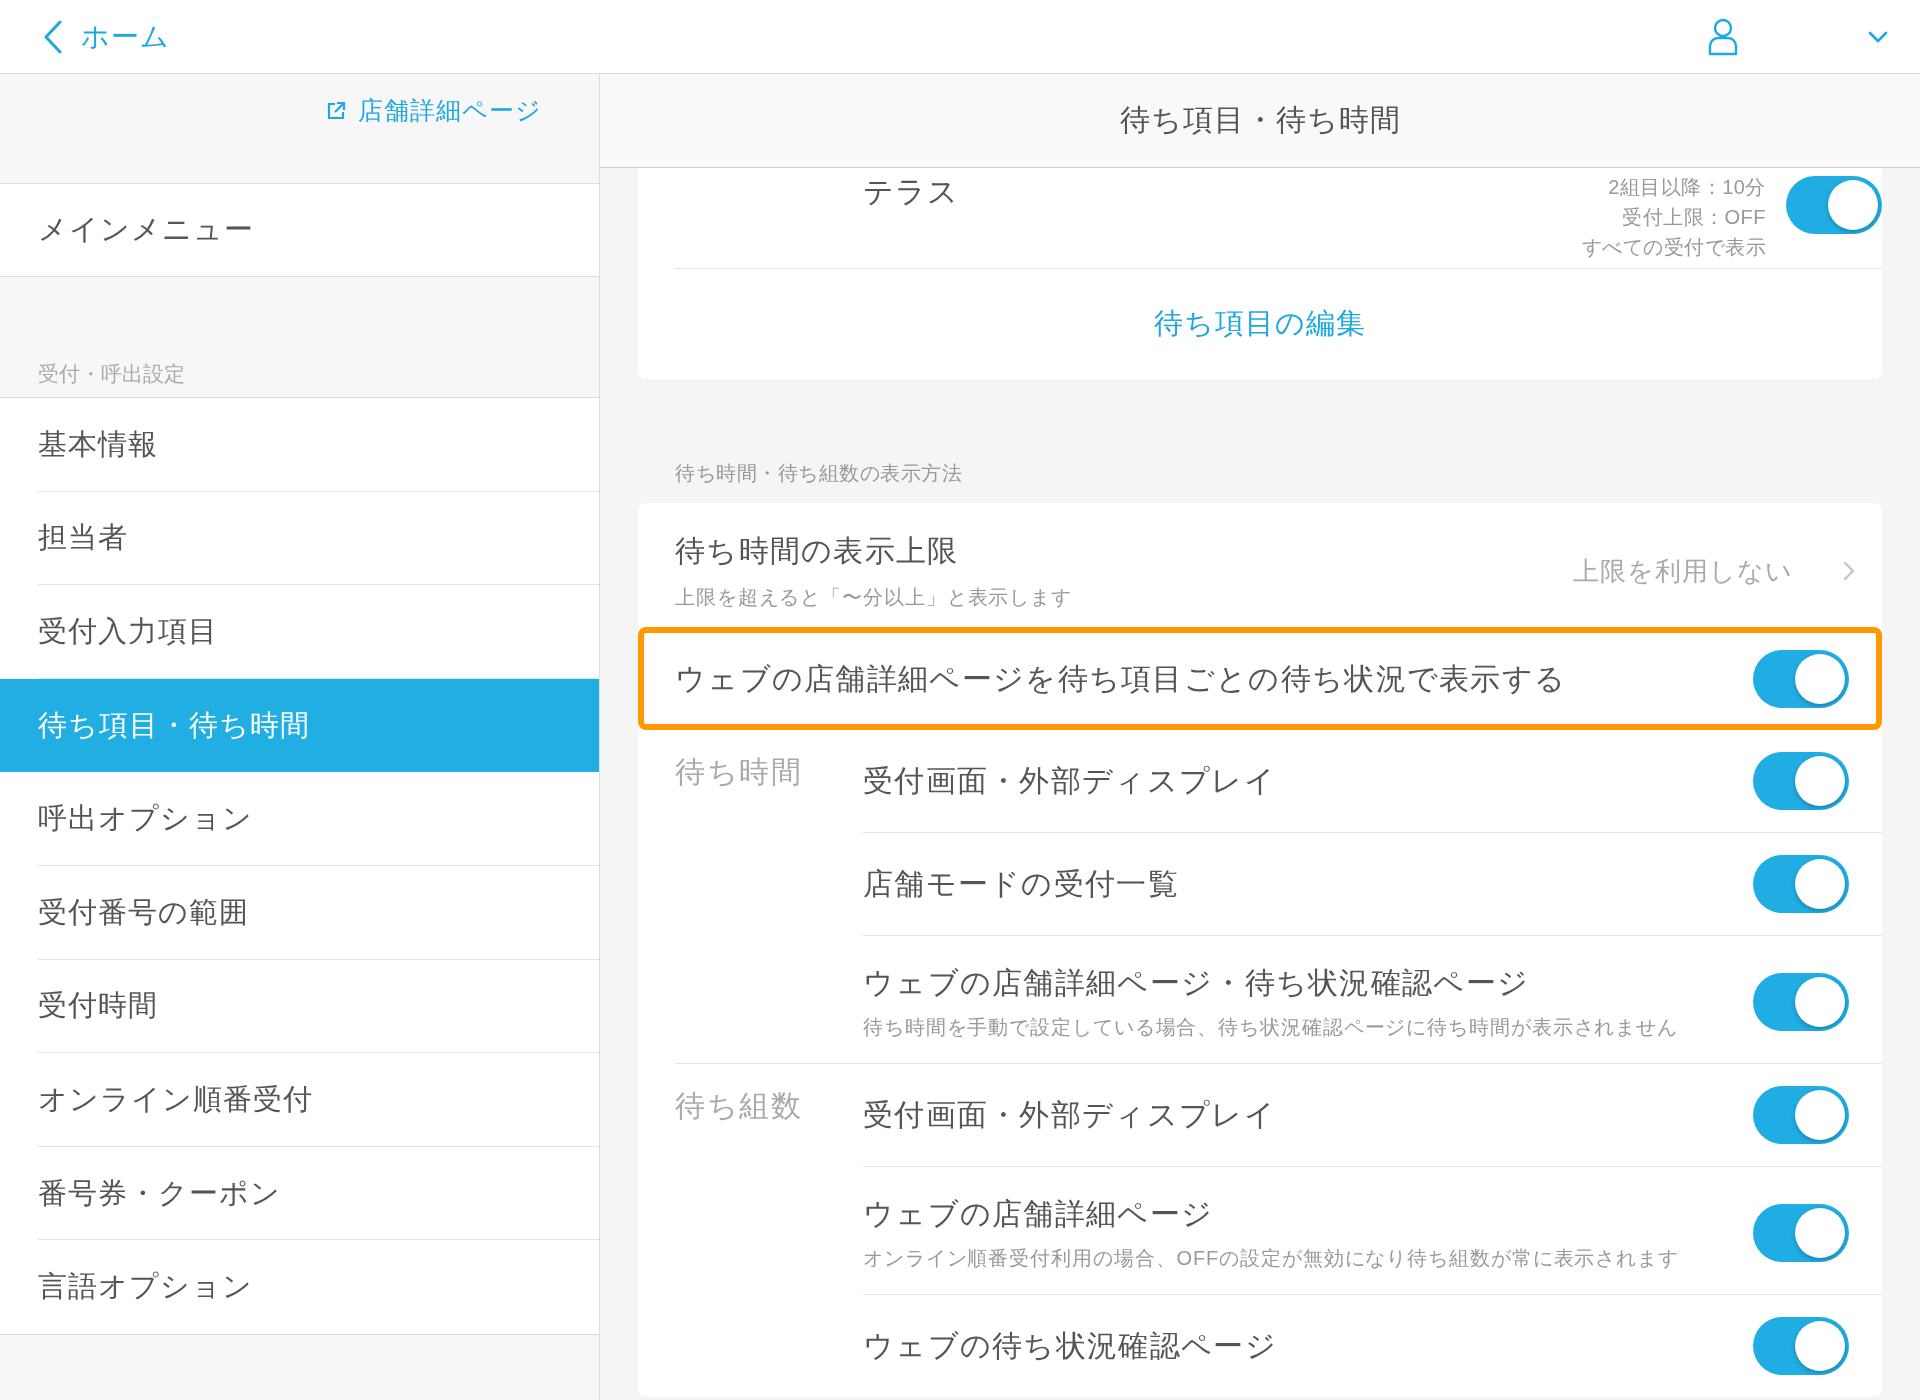 The image size is (1920, 1400). I want to click on setting-label: 店舗モードの受付一覧, so click(1021, 884).